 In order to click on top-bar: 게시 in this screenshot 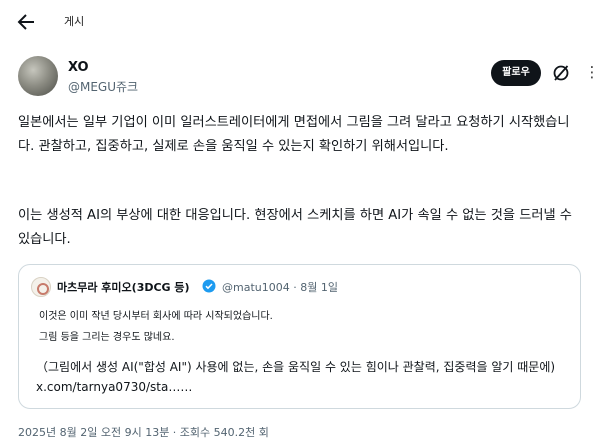, I will do `click(300, 22)`.